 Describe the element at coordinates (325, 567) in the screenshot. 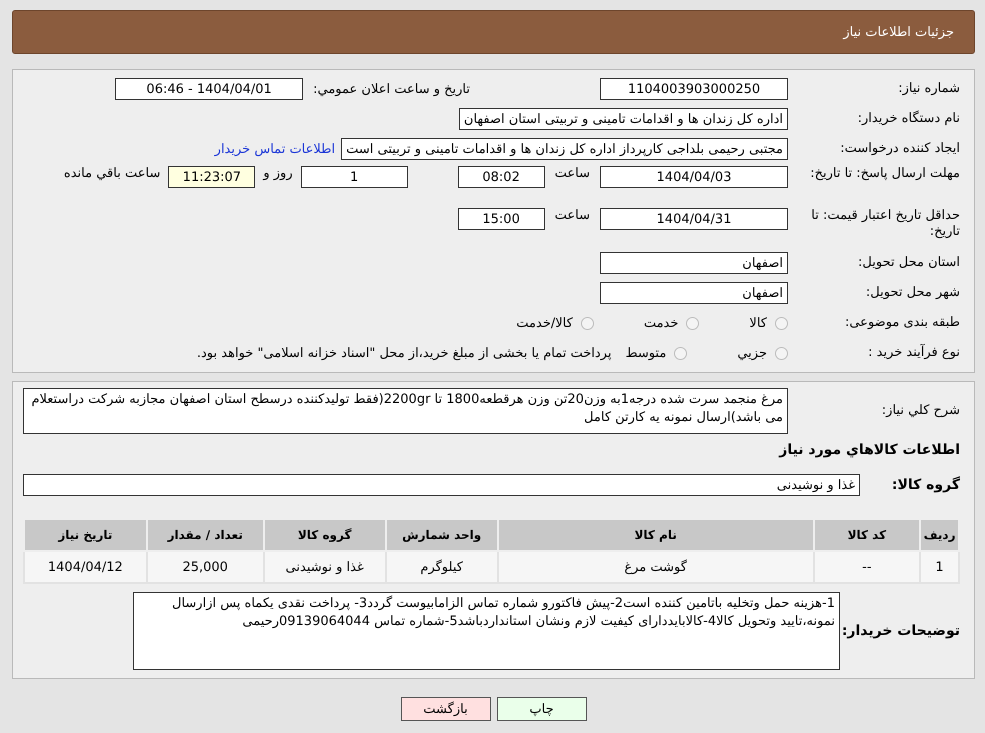

I see `table-cell: غذا و نوشیدنی` at that location.